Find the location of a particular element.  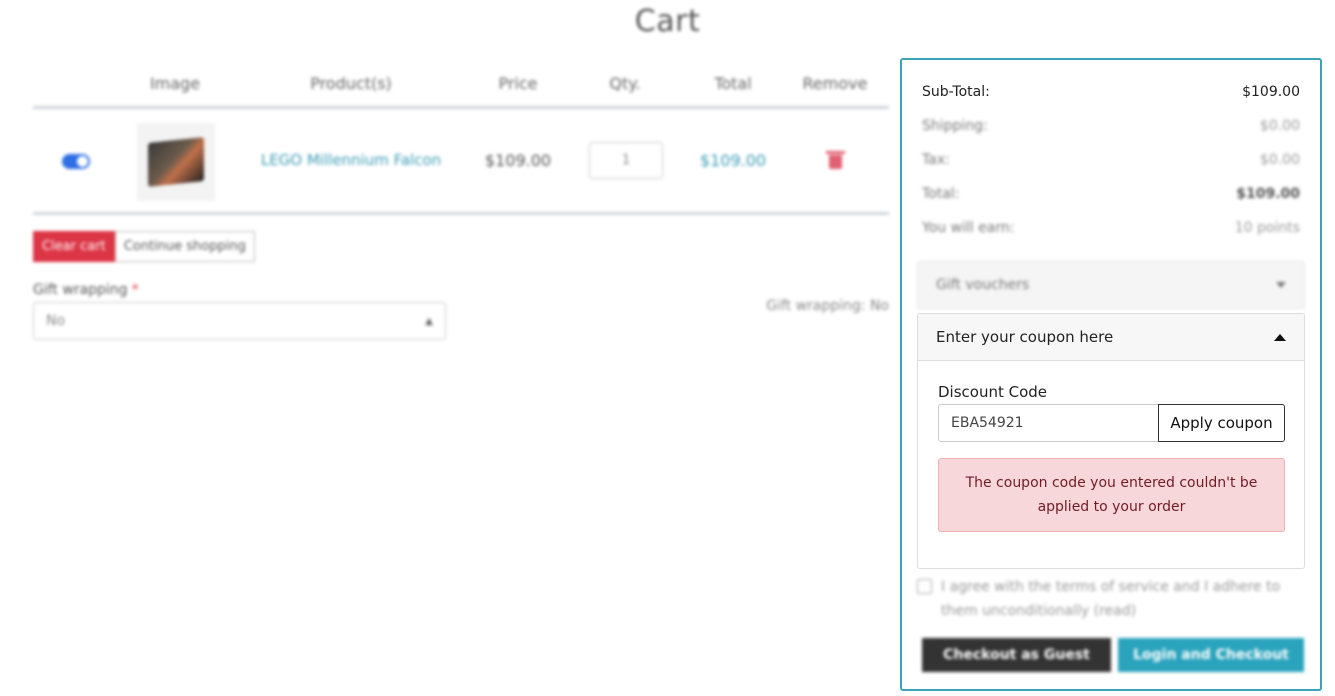

subtotal-value: $109.00 is located at coordinates (1271, 92).